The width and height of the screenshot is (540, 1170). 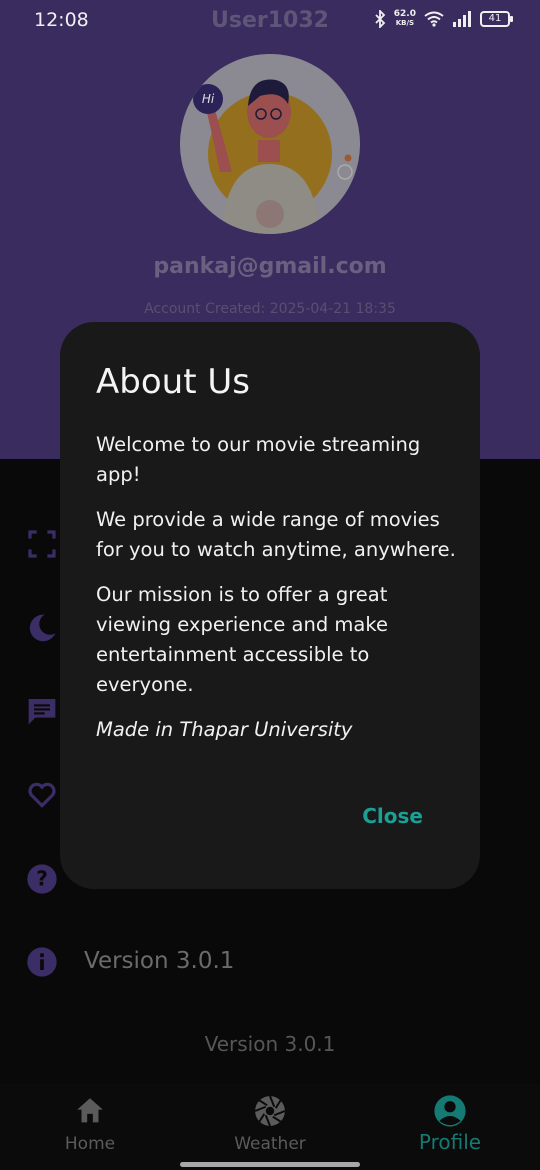 What do you see at coordinates (90, 1124) in the screenshot?
I see `nav-home: Home` at bounding box center [90, 1124].